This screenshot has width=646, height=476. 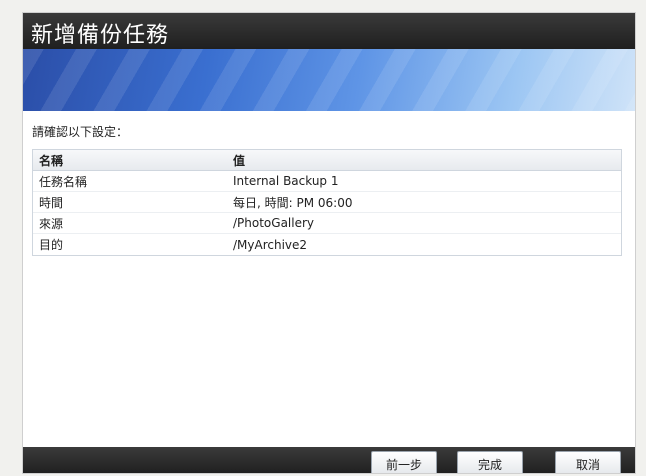 I want to click on row-name: 任務名稱, so click(x=63, y=181).